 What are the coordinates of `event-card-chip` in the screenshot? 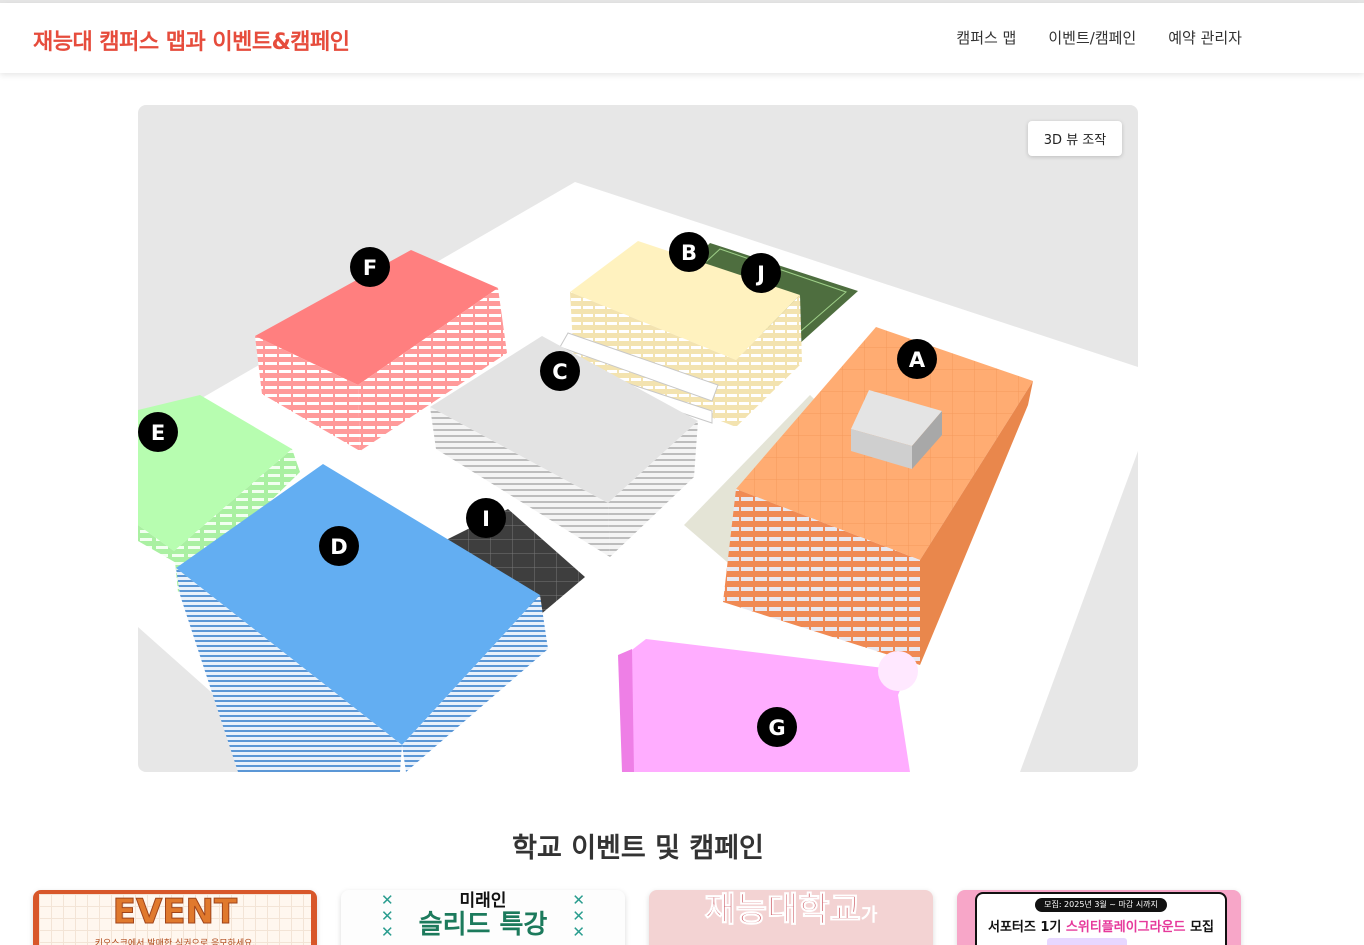 It's located at (1087, 941).